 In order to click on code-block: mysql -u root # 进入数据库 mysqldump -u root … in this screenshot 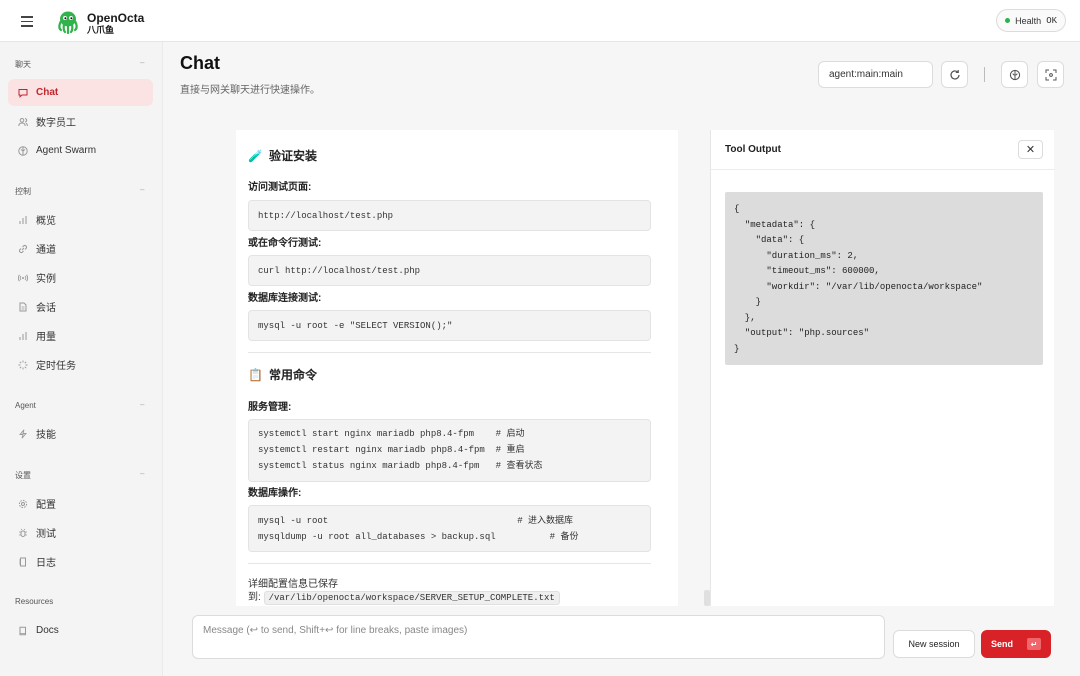, I will do `click(449, 528)`.